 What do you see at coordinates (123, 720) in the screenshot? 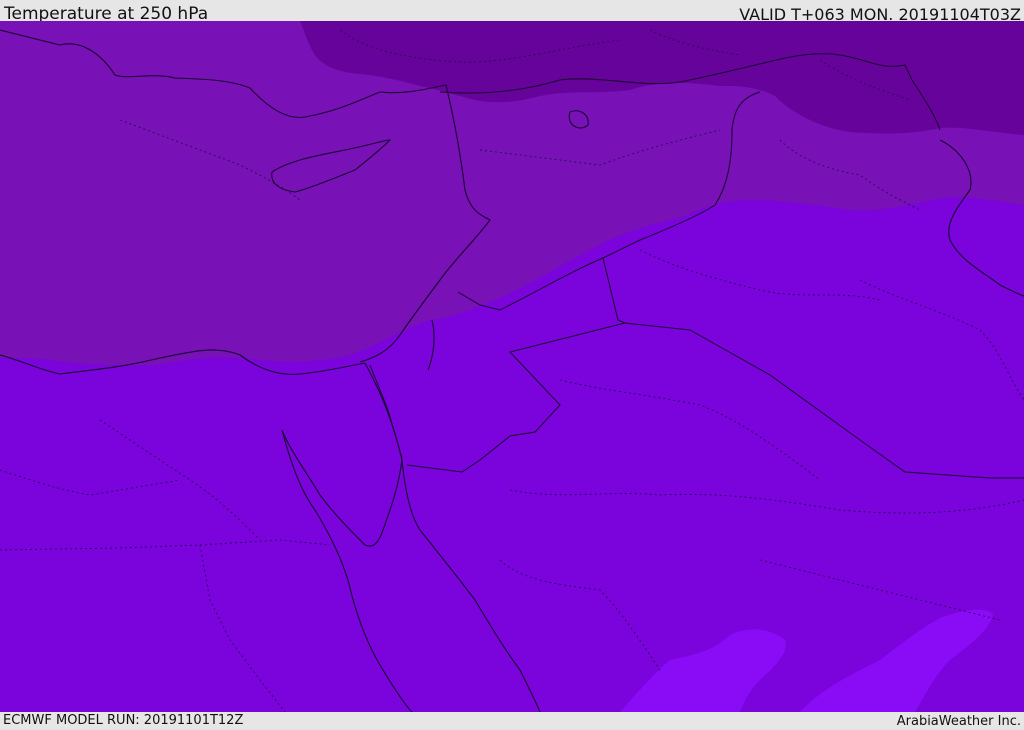
I see `model-run-label: ECMWF MODEL RUN: 20191101T12Z` at bounding box center [123, 720].